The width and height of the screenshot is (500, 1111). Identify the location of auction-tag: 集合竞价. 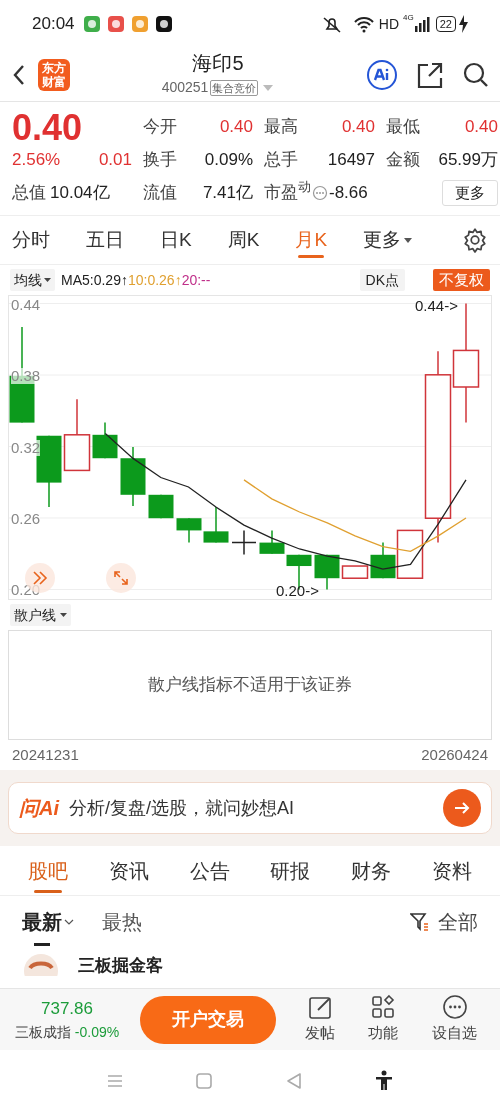
(234, 87).